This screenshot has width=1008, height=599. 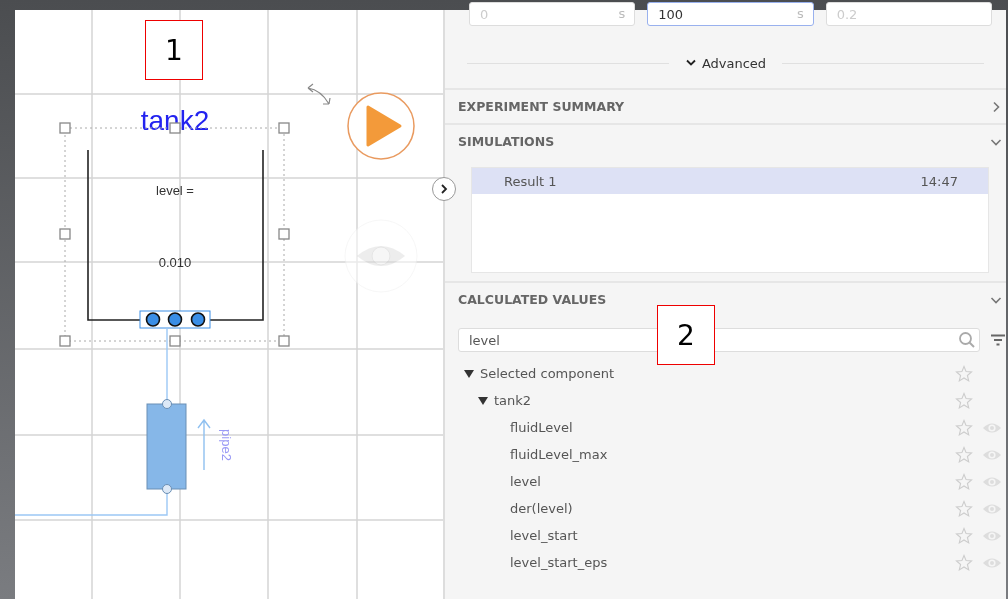 I want to click on flow-arrow, so click(x=204, y=444).